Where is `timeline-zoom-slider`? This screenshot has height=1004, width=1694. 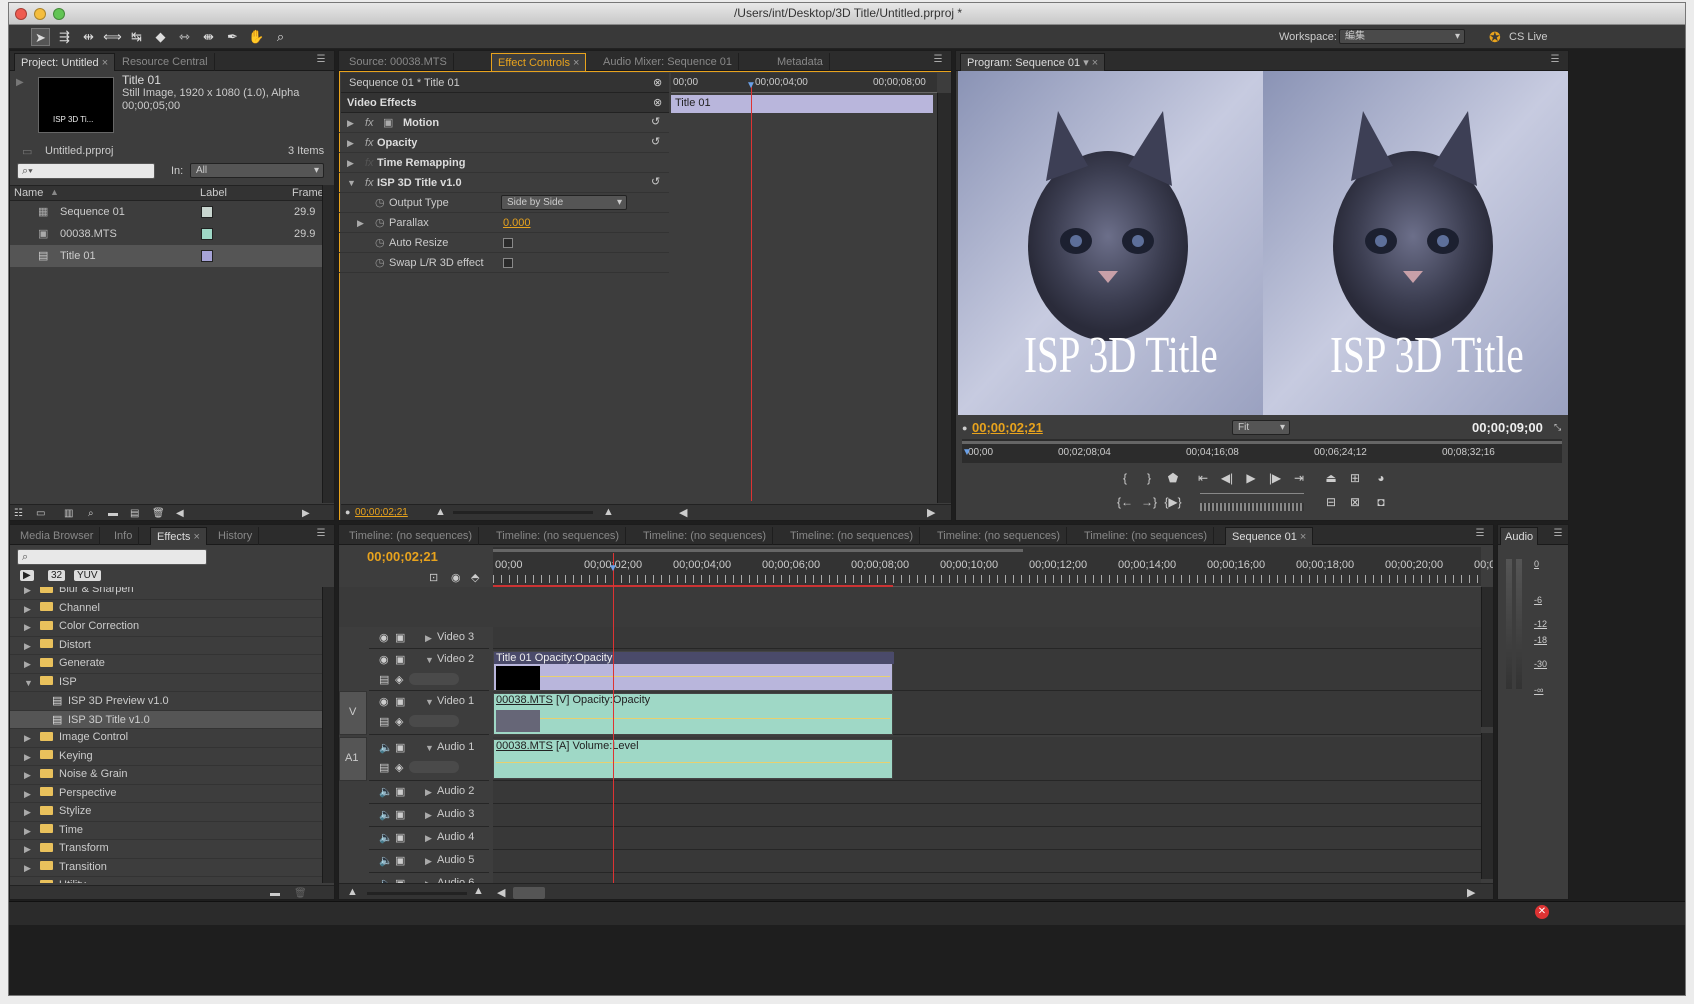 timeline-zoom-slider is located at coordinates (417, 893).